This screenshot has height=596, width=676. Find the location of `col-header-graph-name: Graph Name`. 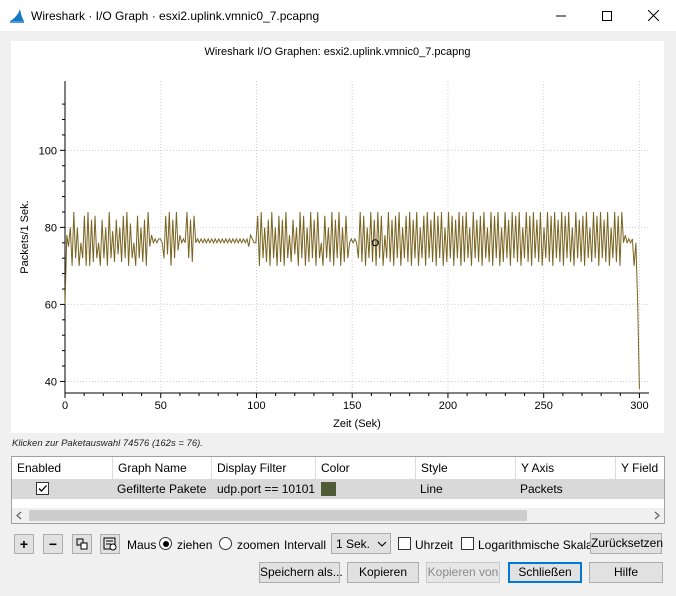

col-header-graph-name: Graph Name is located at coordinates (162, 468).